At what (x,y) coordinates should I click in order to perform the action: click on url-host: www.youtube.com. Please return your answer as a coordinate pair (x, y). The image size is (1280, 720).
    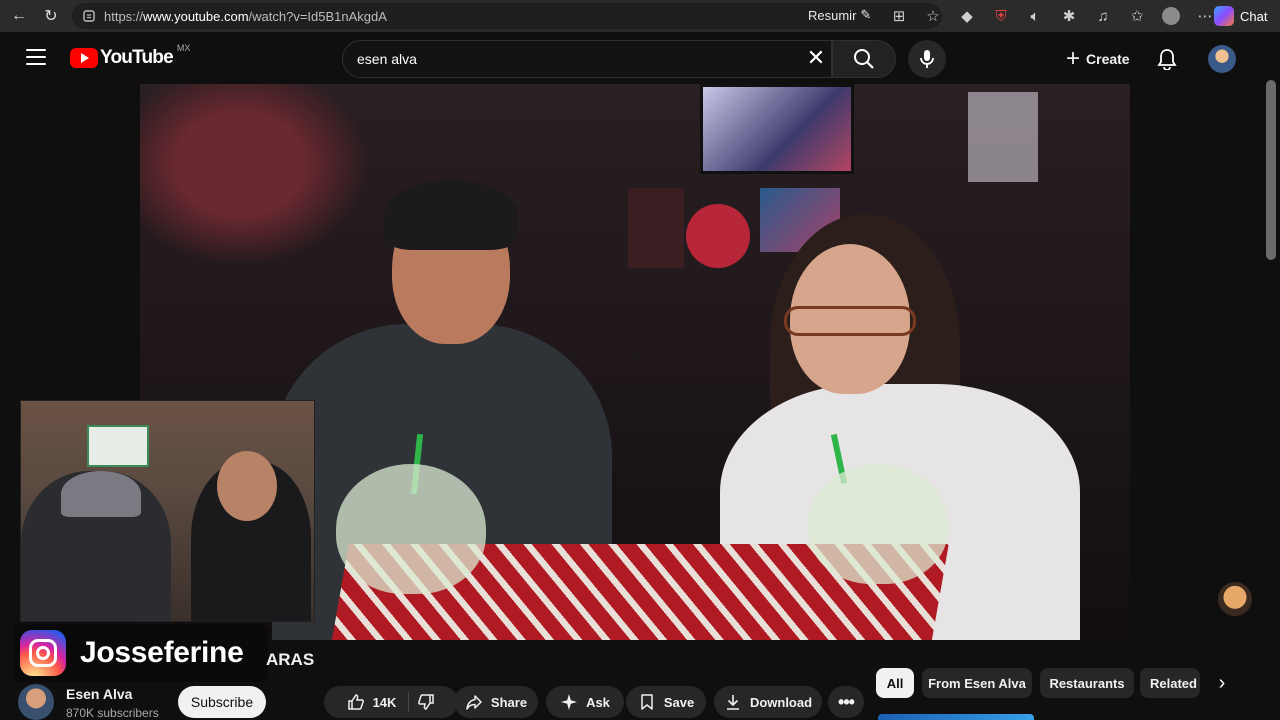
    Looking at the image, I should click on (196, 16).